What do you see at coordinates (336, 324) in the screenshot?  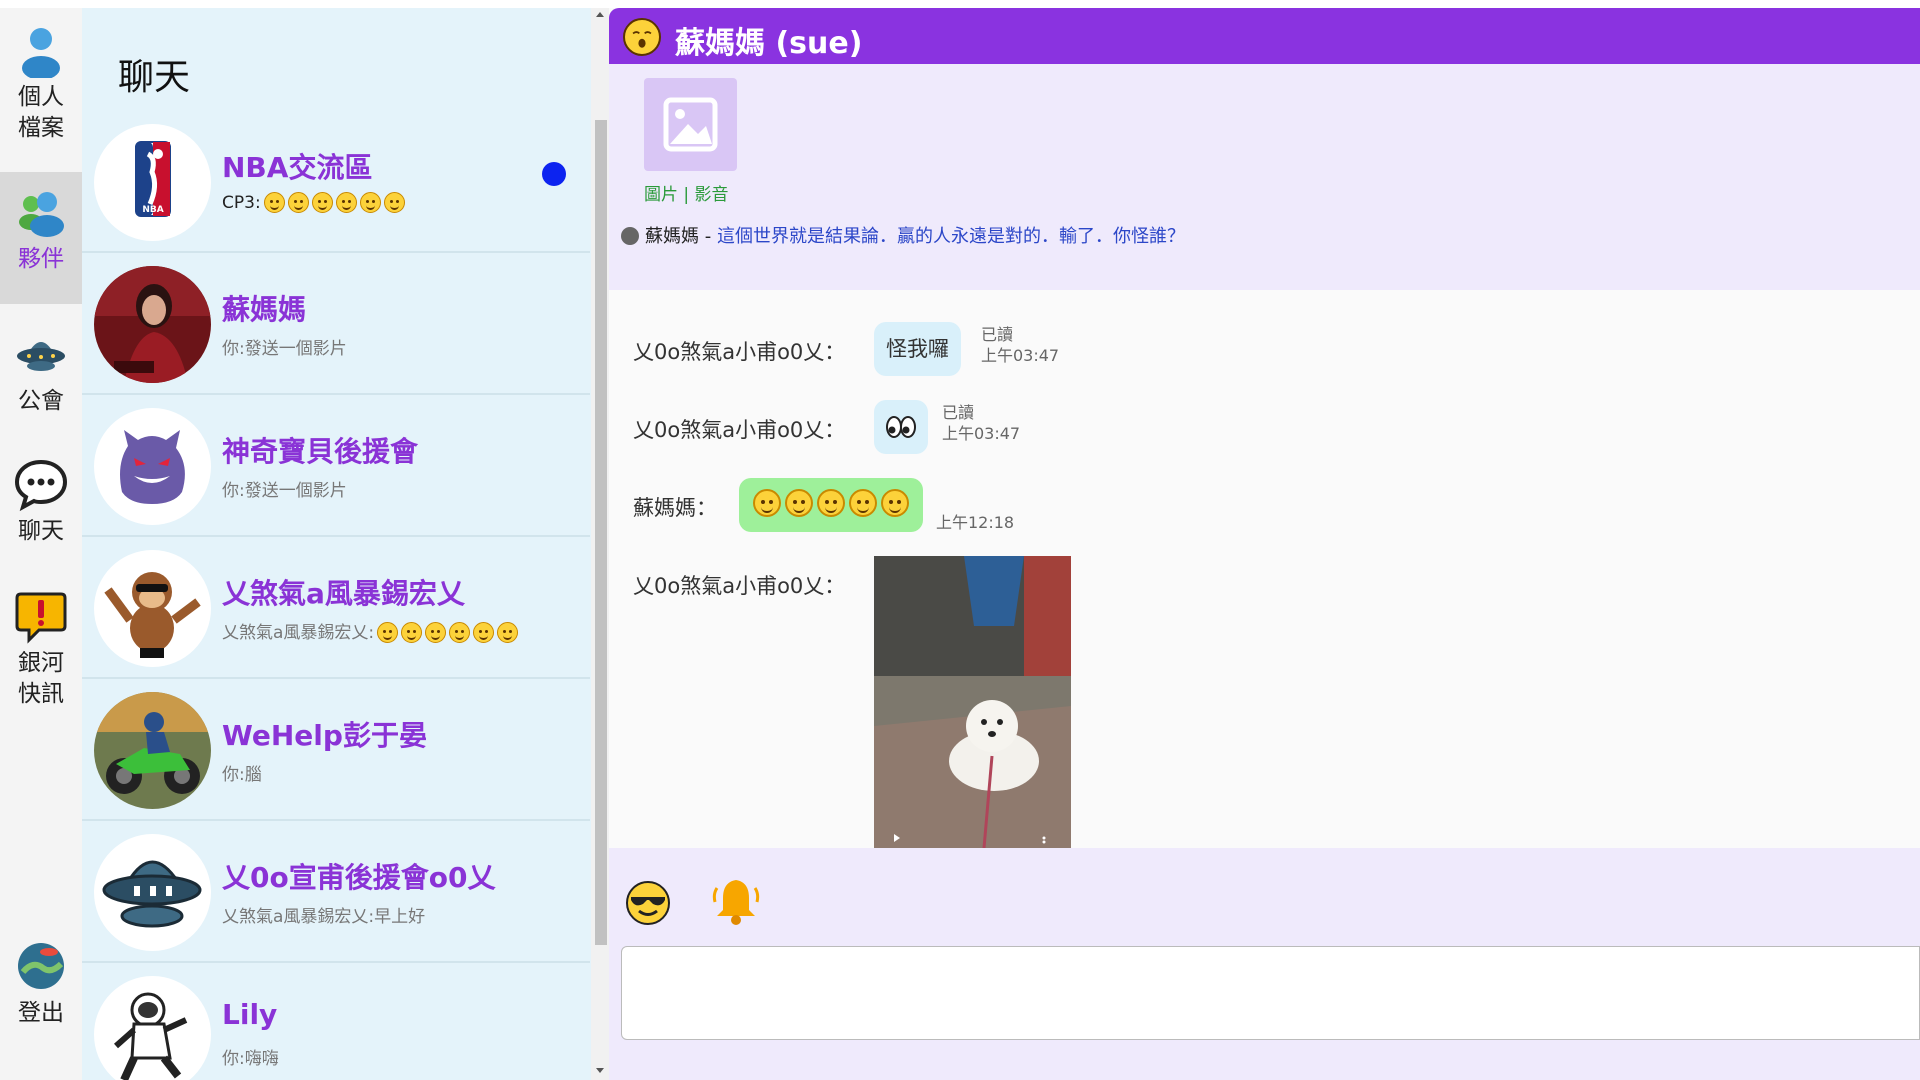 I see `chat-item-sue: 蘇媽媽 你:發送一個影片` at bounding box center [336, 324].